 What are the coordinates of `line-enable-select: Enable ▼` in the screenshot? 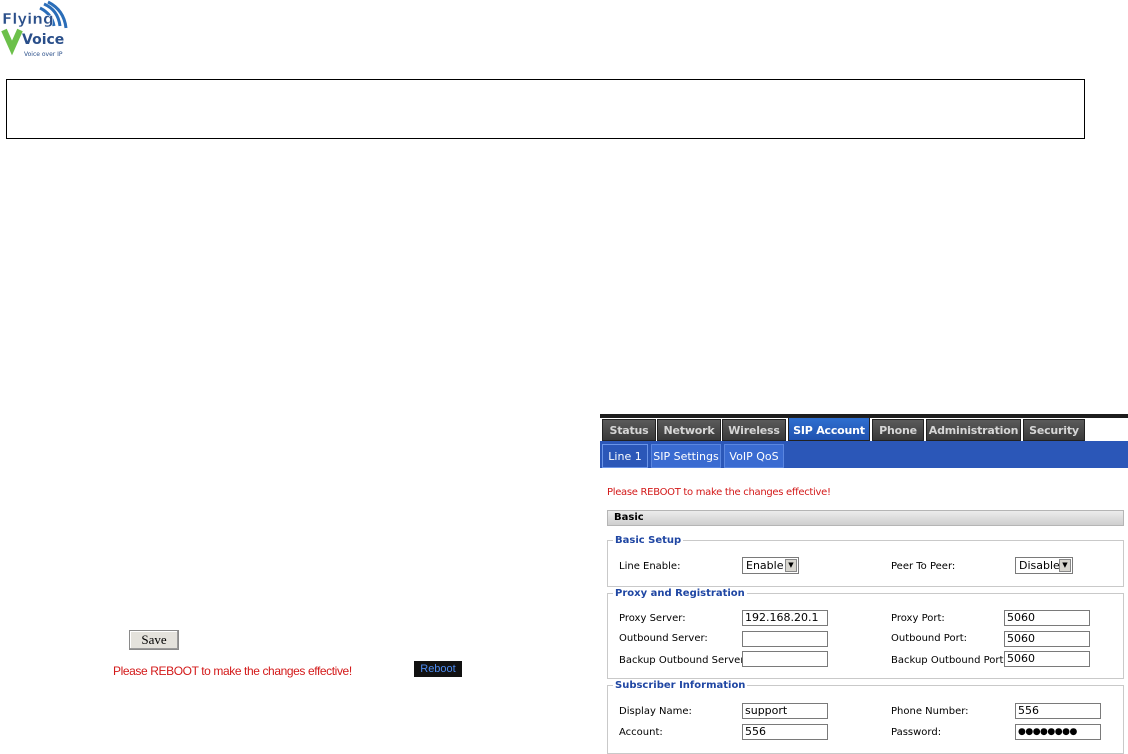 It's located at (770, 565).